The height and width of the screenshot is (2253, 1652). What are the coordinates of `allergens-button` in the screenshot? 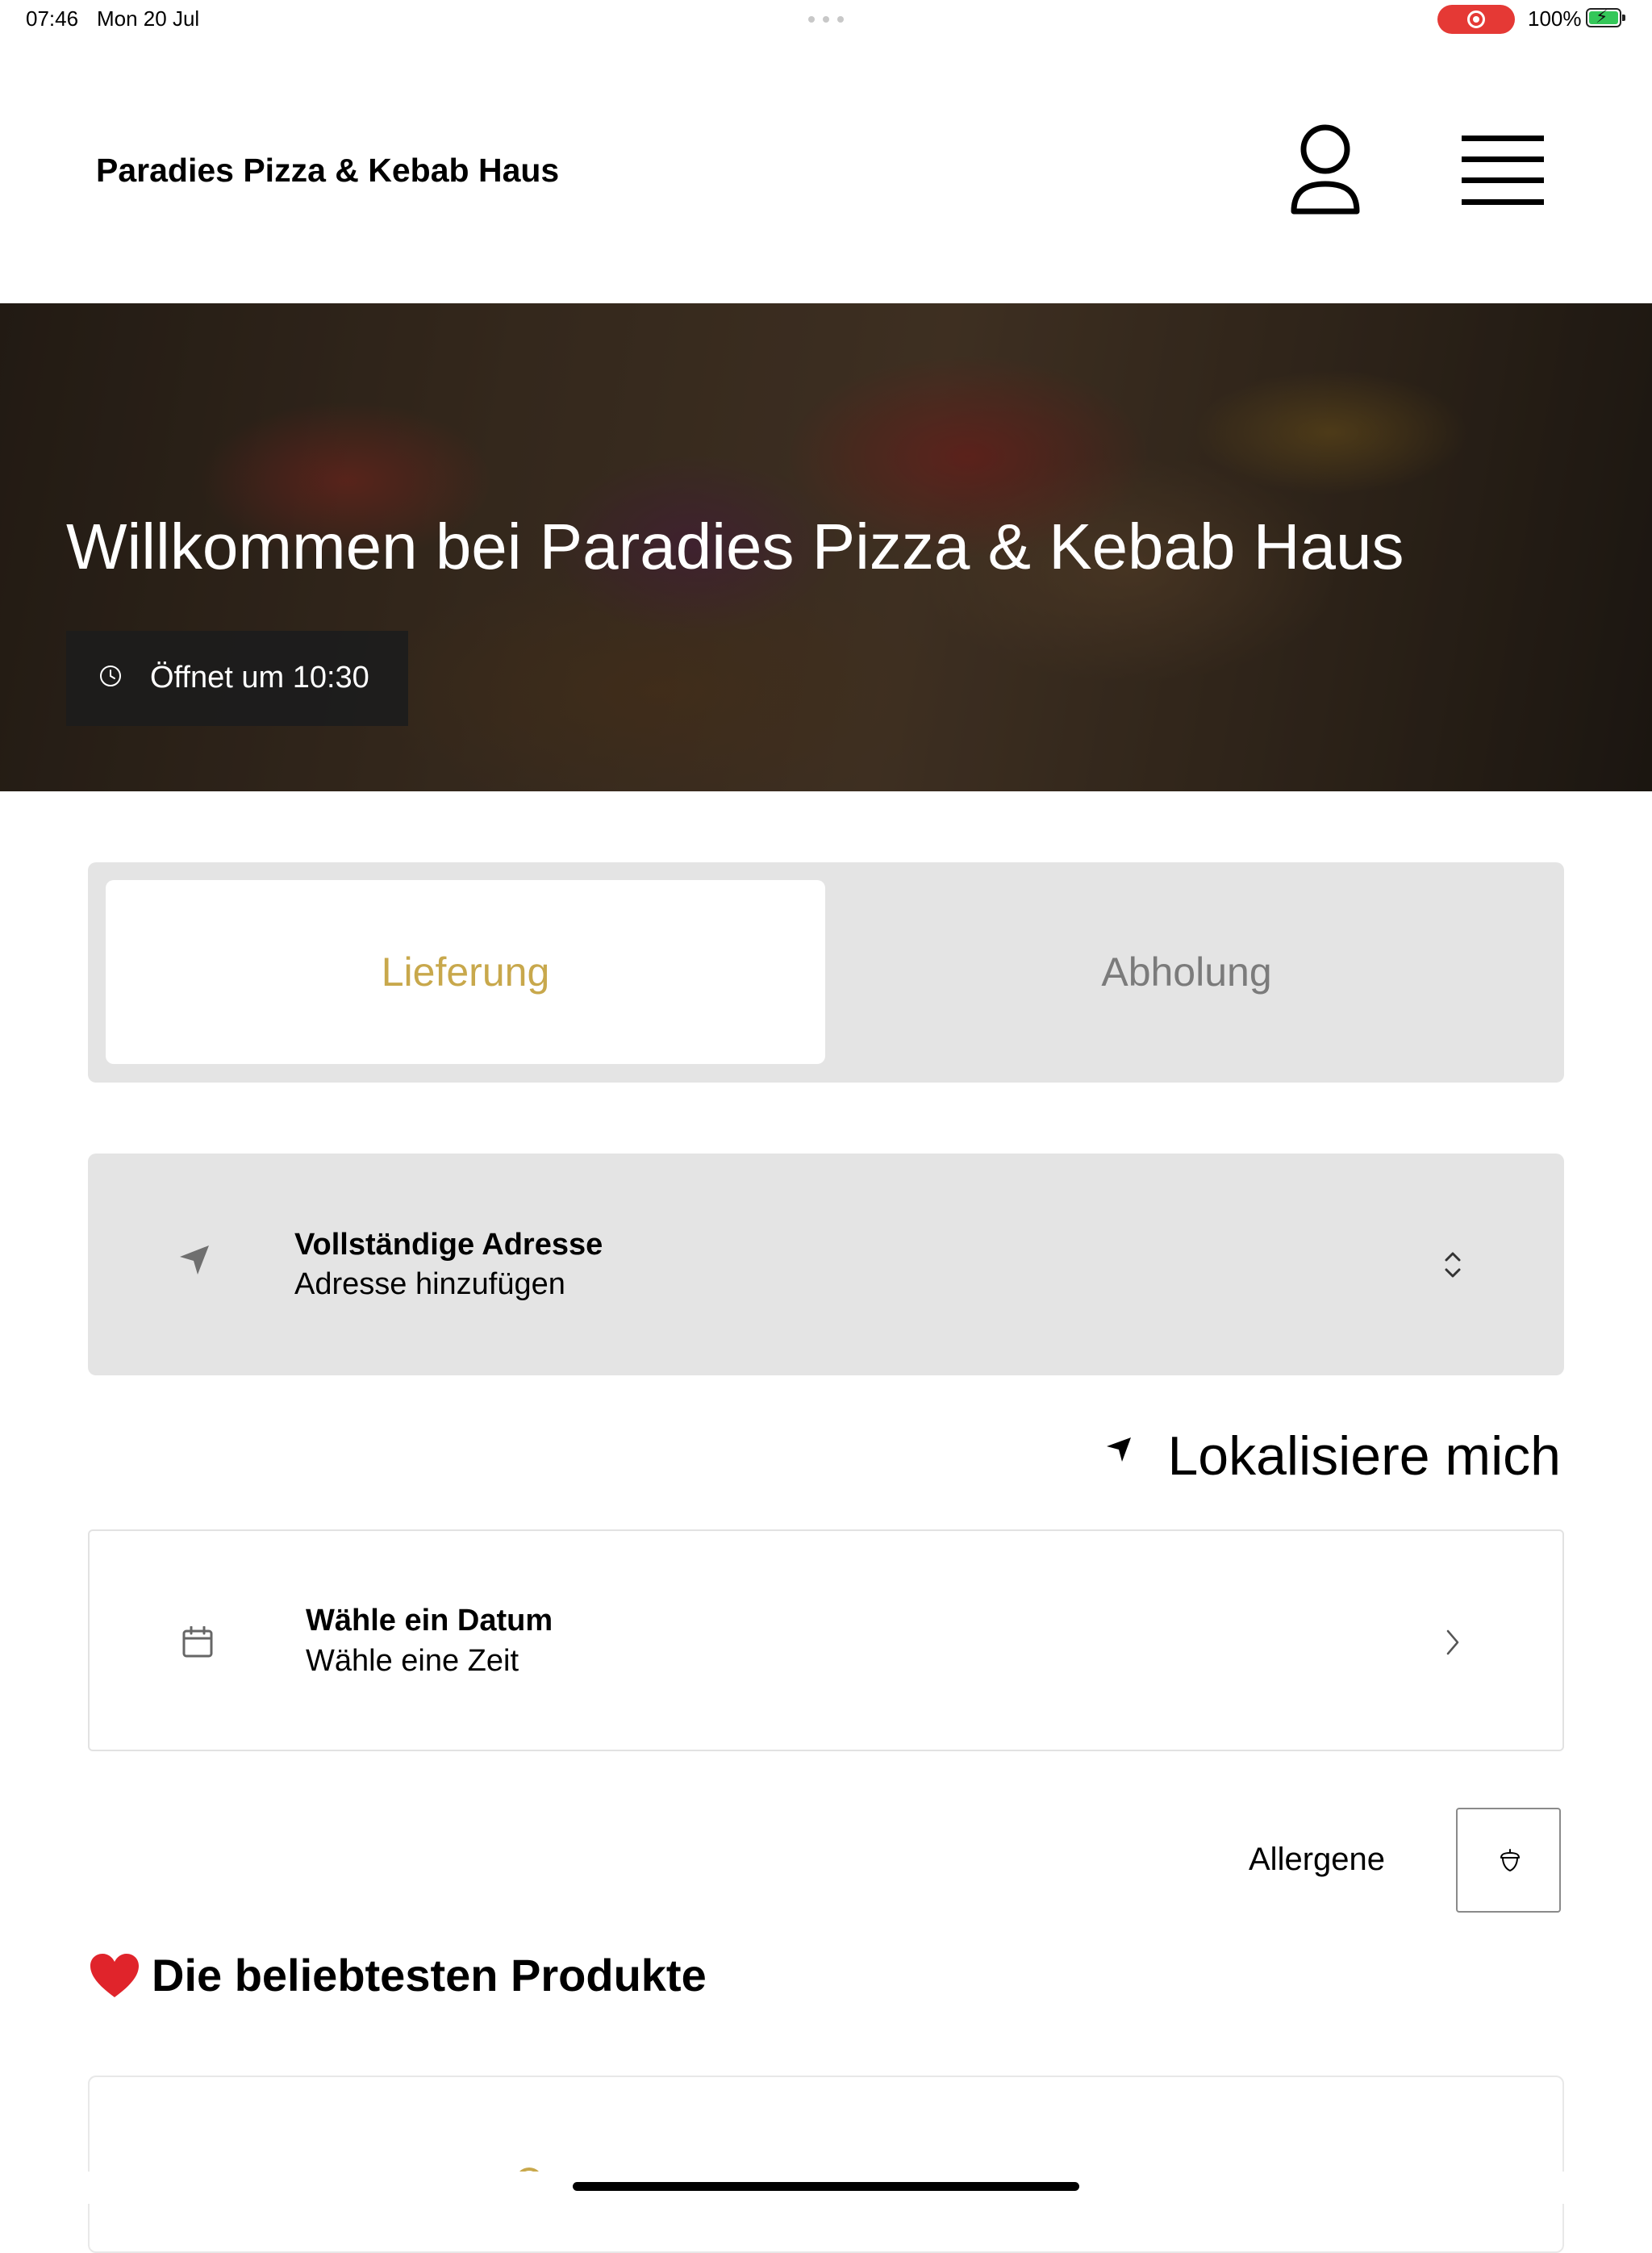 It's located at (1508, 1860).